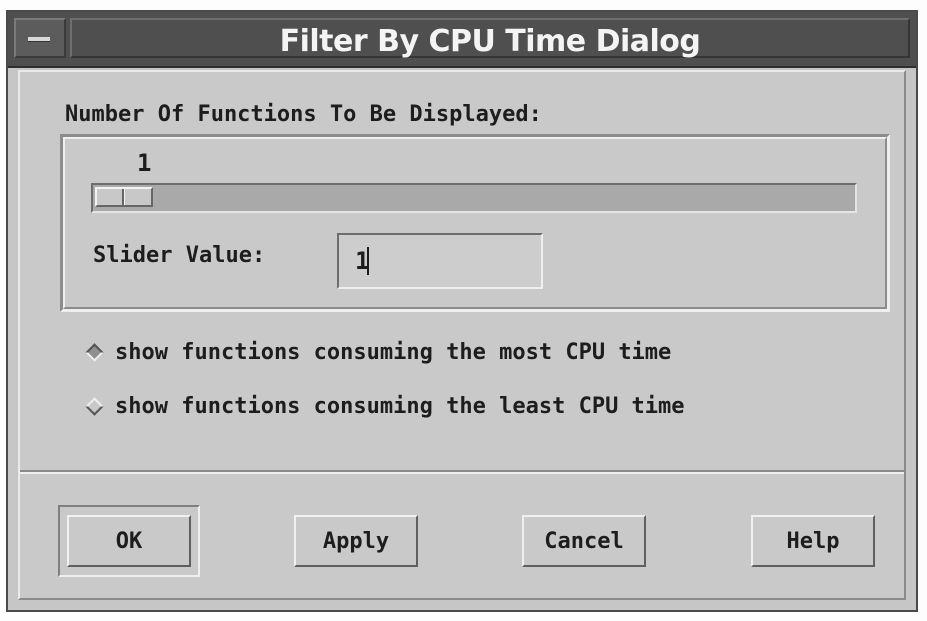 The width and height of the screenshot is (927, 621). Describe the element at coordinates (356, 541) in the screenshot. I see `apply-button: Apply` at that location.